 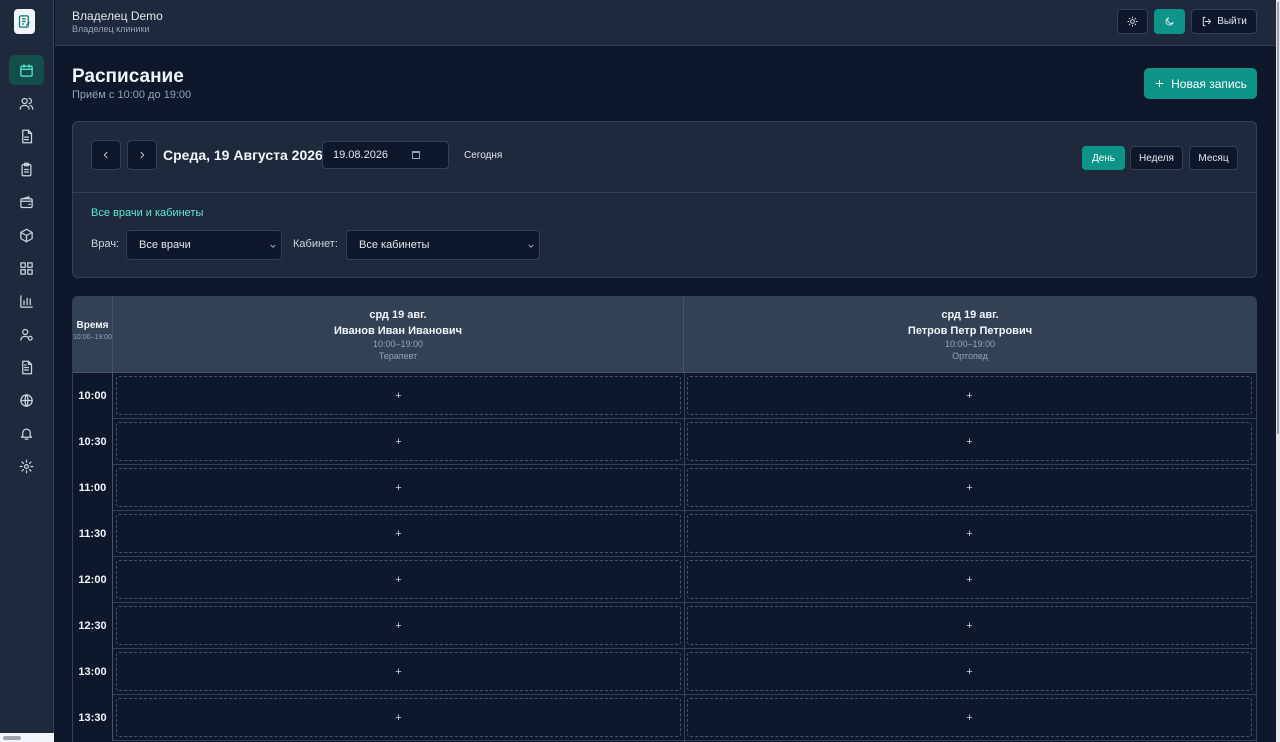 What do you see at coordinates (93, 534) in the screenshot?
I see `time-label: 11:30` at bounding box center [93, 534].